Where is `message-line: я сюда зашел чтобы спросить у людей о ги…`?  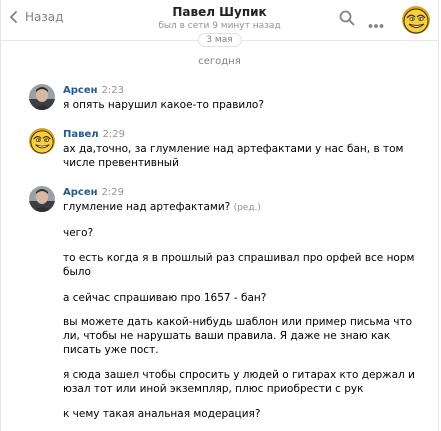 message-line: я сюда зашел чтобы спросить у людей о ги… is located at coordinates (239, 375).